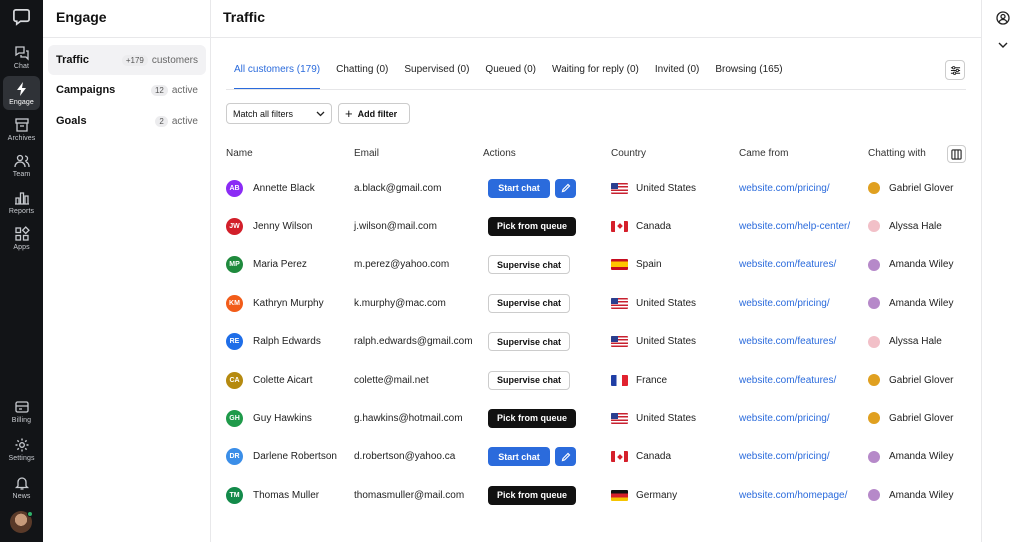 This screenshot has height=542, width=1024. What do you see at coordinates (21, 16) in the screenshot?
I see `app-logo-icon` at bounding box center [21, 16].